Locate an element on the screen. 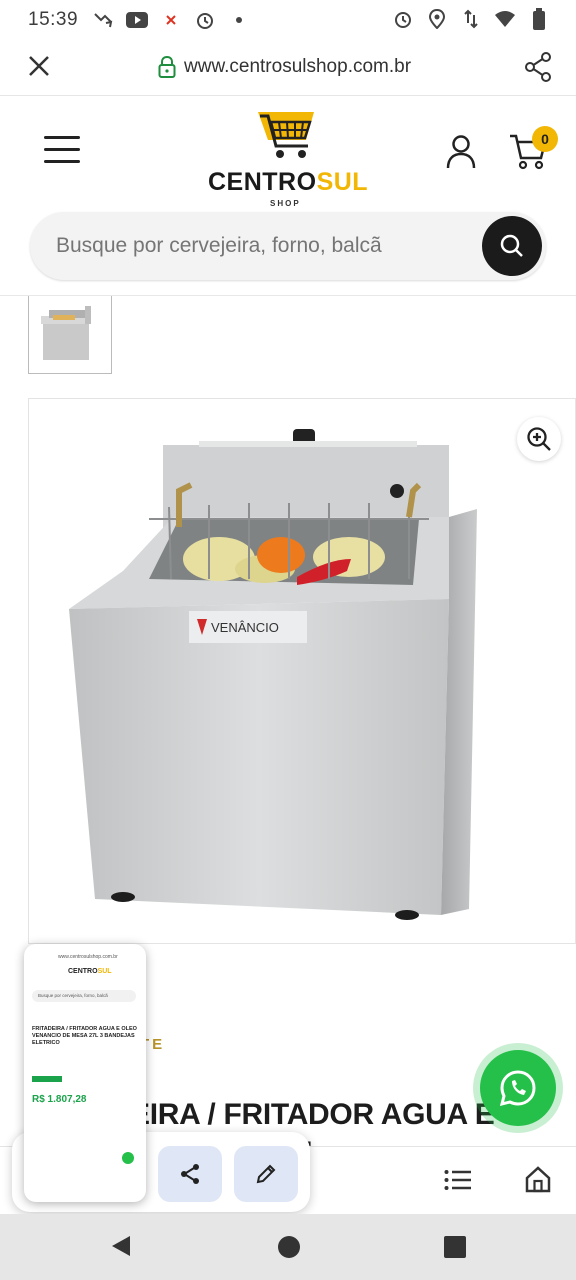 This screenshot has height=1280, width=576. preview-url: www.centrosulshop.com.br is located at coordinates (88, 957).